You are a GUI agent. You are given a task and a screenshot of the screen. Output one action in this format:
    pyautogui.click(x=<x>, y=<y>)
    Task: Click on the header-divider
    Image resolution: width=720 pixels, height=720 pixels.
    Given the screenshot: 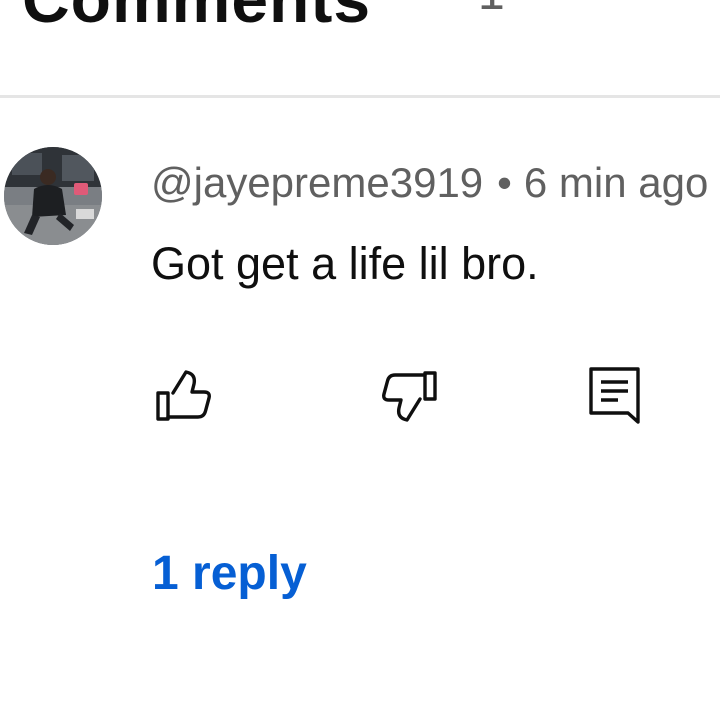 What is the action you would take?
    pyautogui.click(x=360, y=96)
    